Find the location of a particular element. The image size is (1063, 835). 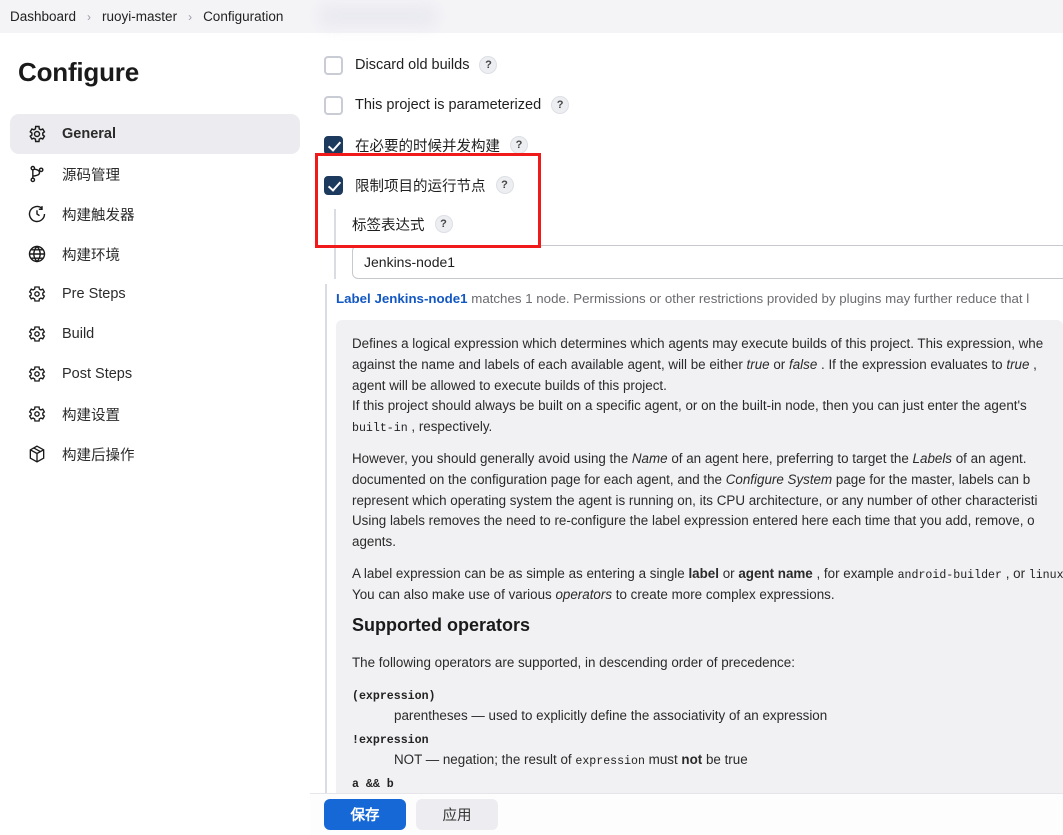

option-label: 限制项目的运行节点 is located at coordinates (420, 186).